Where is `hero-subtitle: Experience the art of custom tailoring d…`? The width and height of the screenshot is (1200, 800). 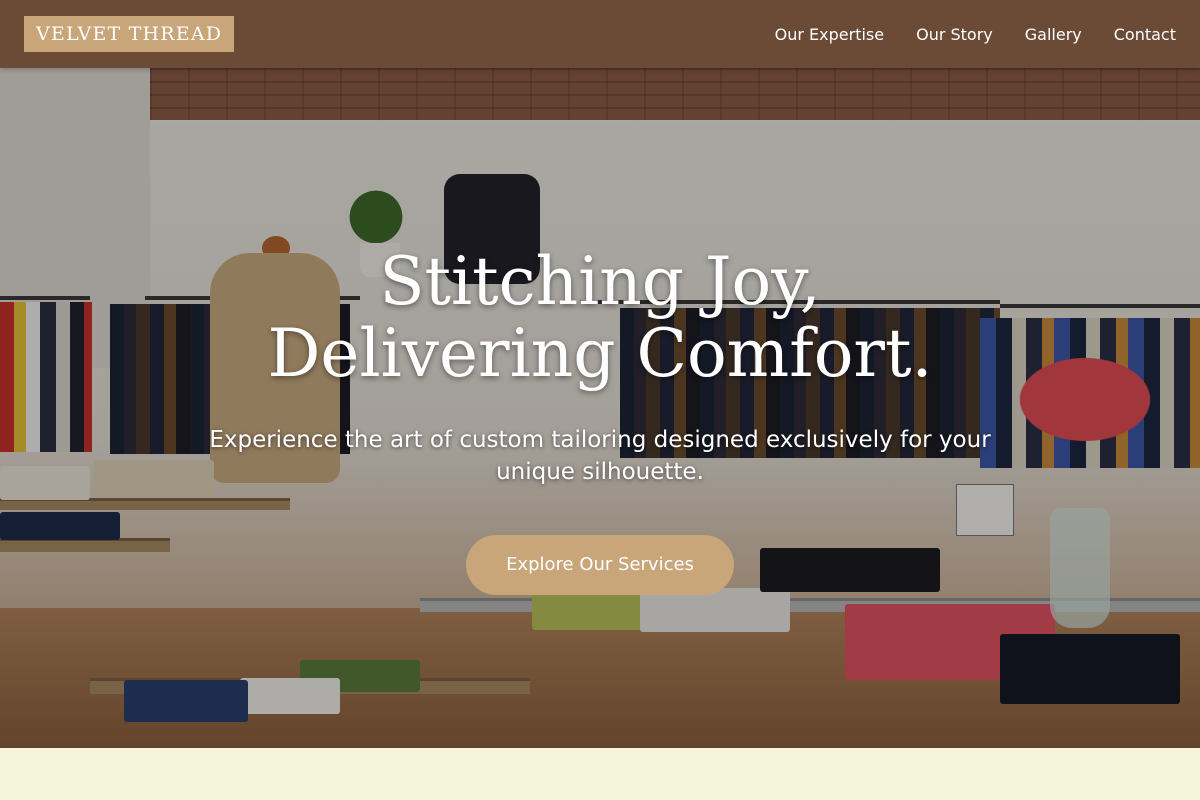
hero-subtitle: Experience the art of custom tailoring d… is located at coordinates (600, 456).